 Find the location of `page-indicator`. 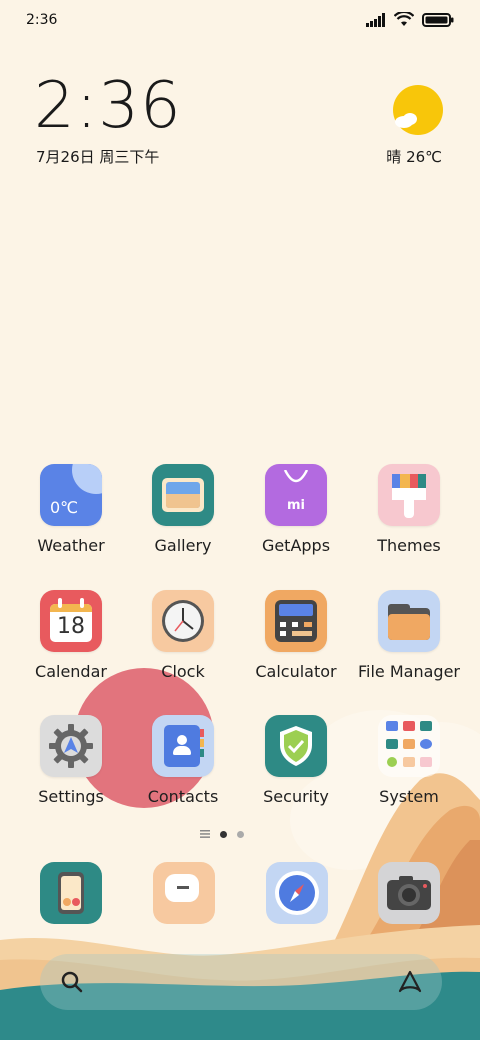

page-indicator is located at coordinates (222, 834).